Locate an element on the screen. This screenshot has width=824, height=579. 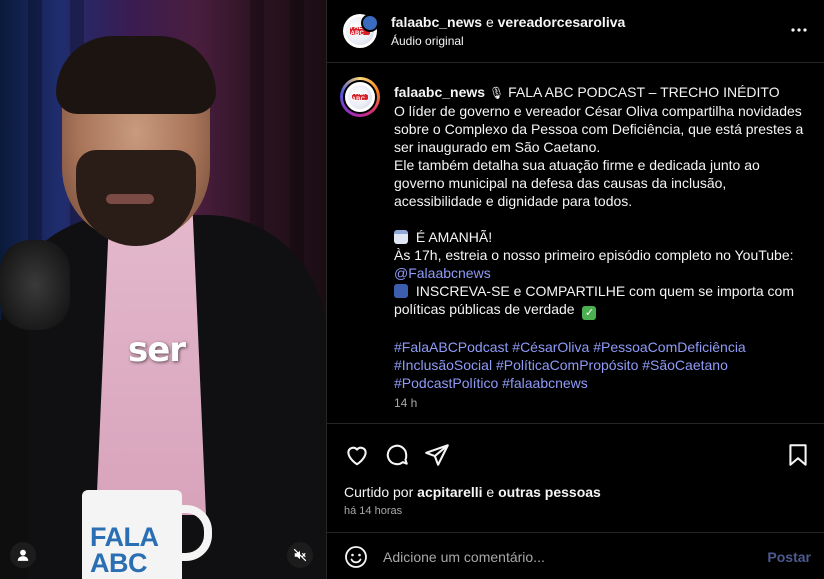
caption-username-link: falaabc_news is located at coordinates (439, 92).